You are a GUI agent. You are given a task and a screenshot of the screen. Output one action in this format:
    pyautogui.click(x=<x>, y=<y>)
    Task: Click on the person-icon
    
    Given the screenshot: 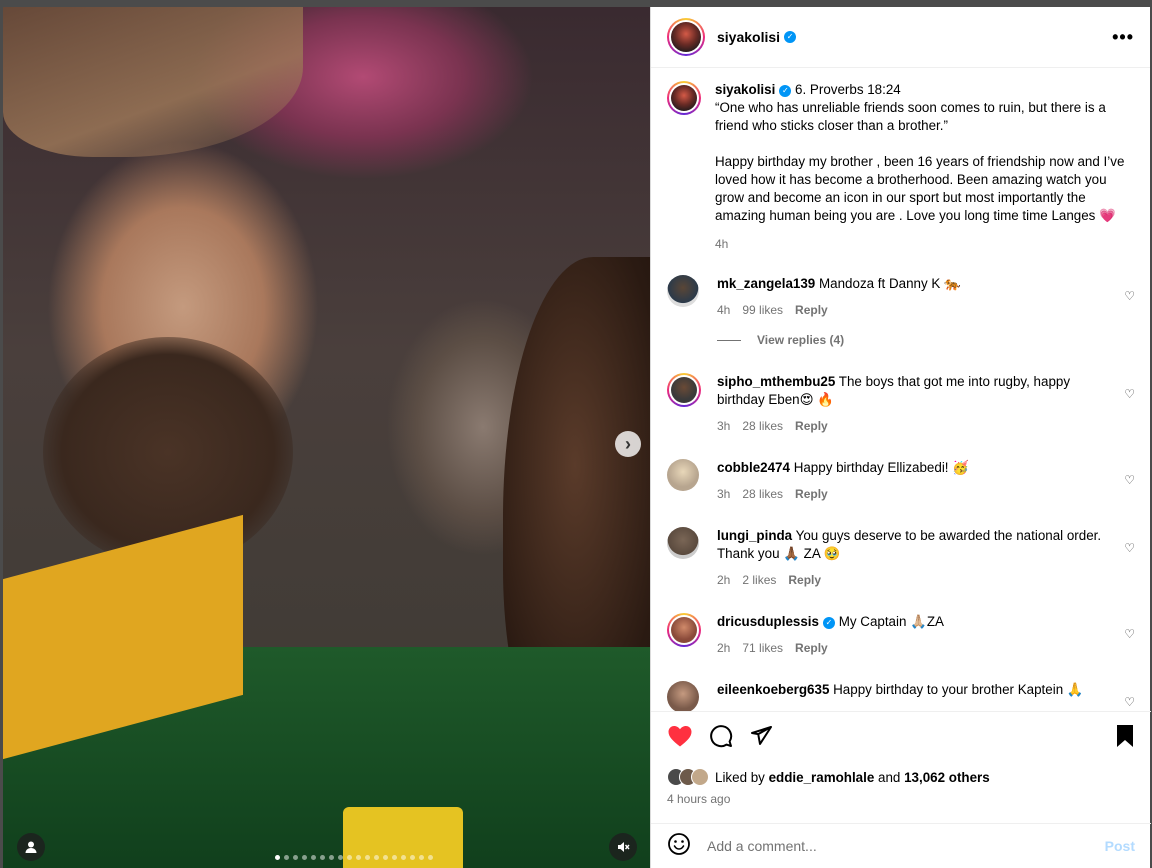 What is the action you would take?
    pyautogui.click(x=31, y=847)
    